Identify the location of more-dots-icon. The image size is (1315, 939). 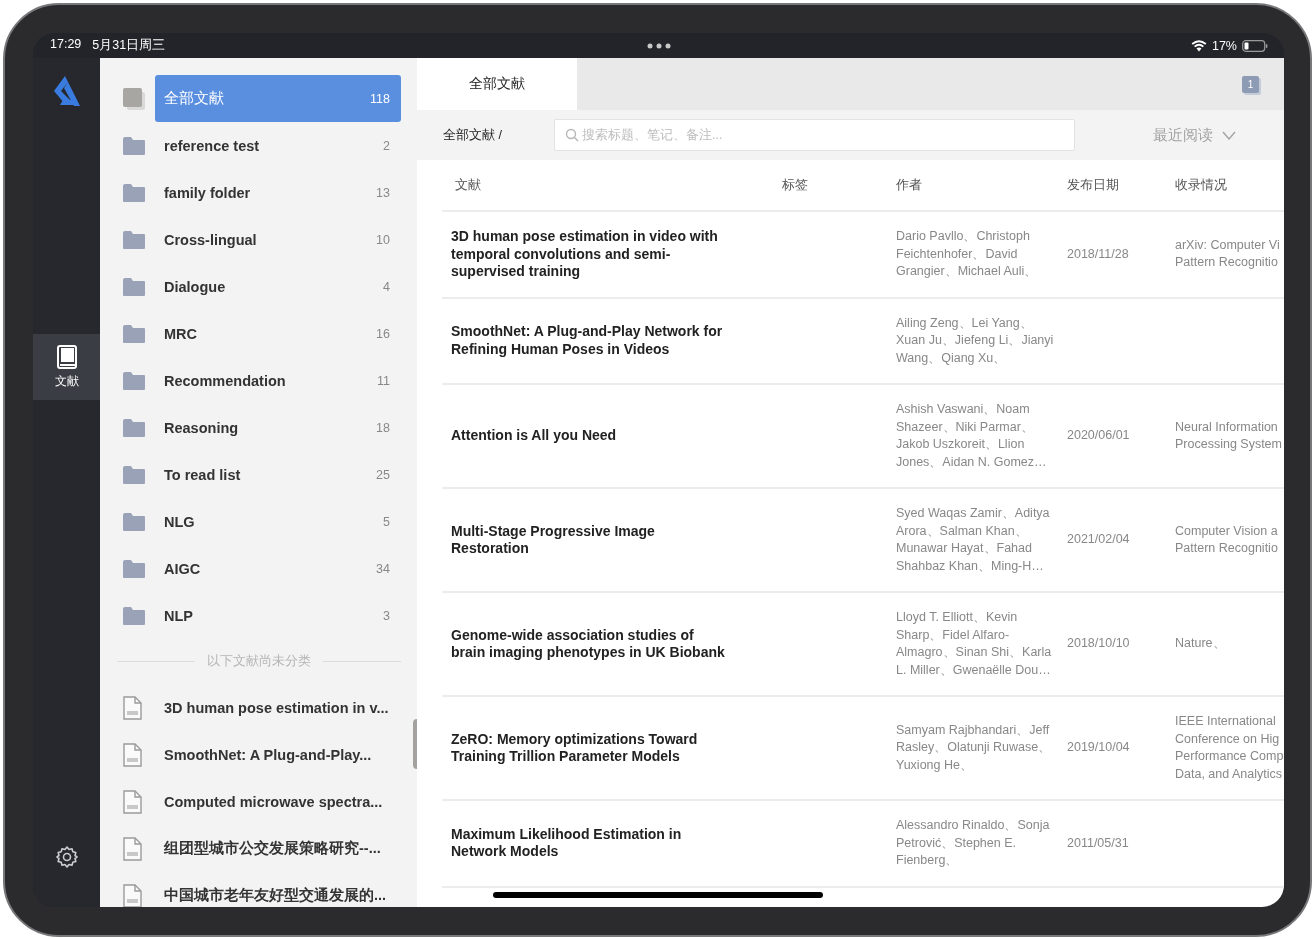
(659, 45).